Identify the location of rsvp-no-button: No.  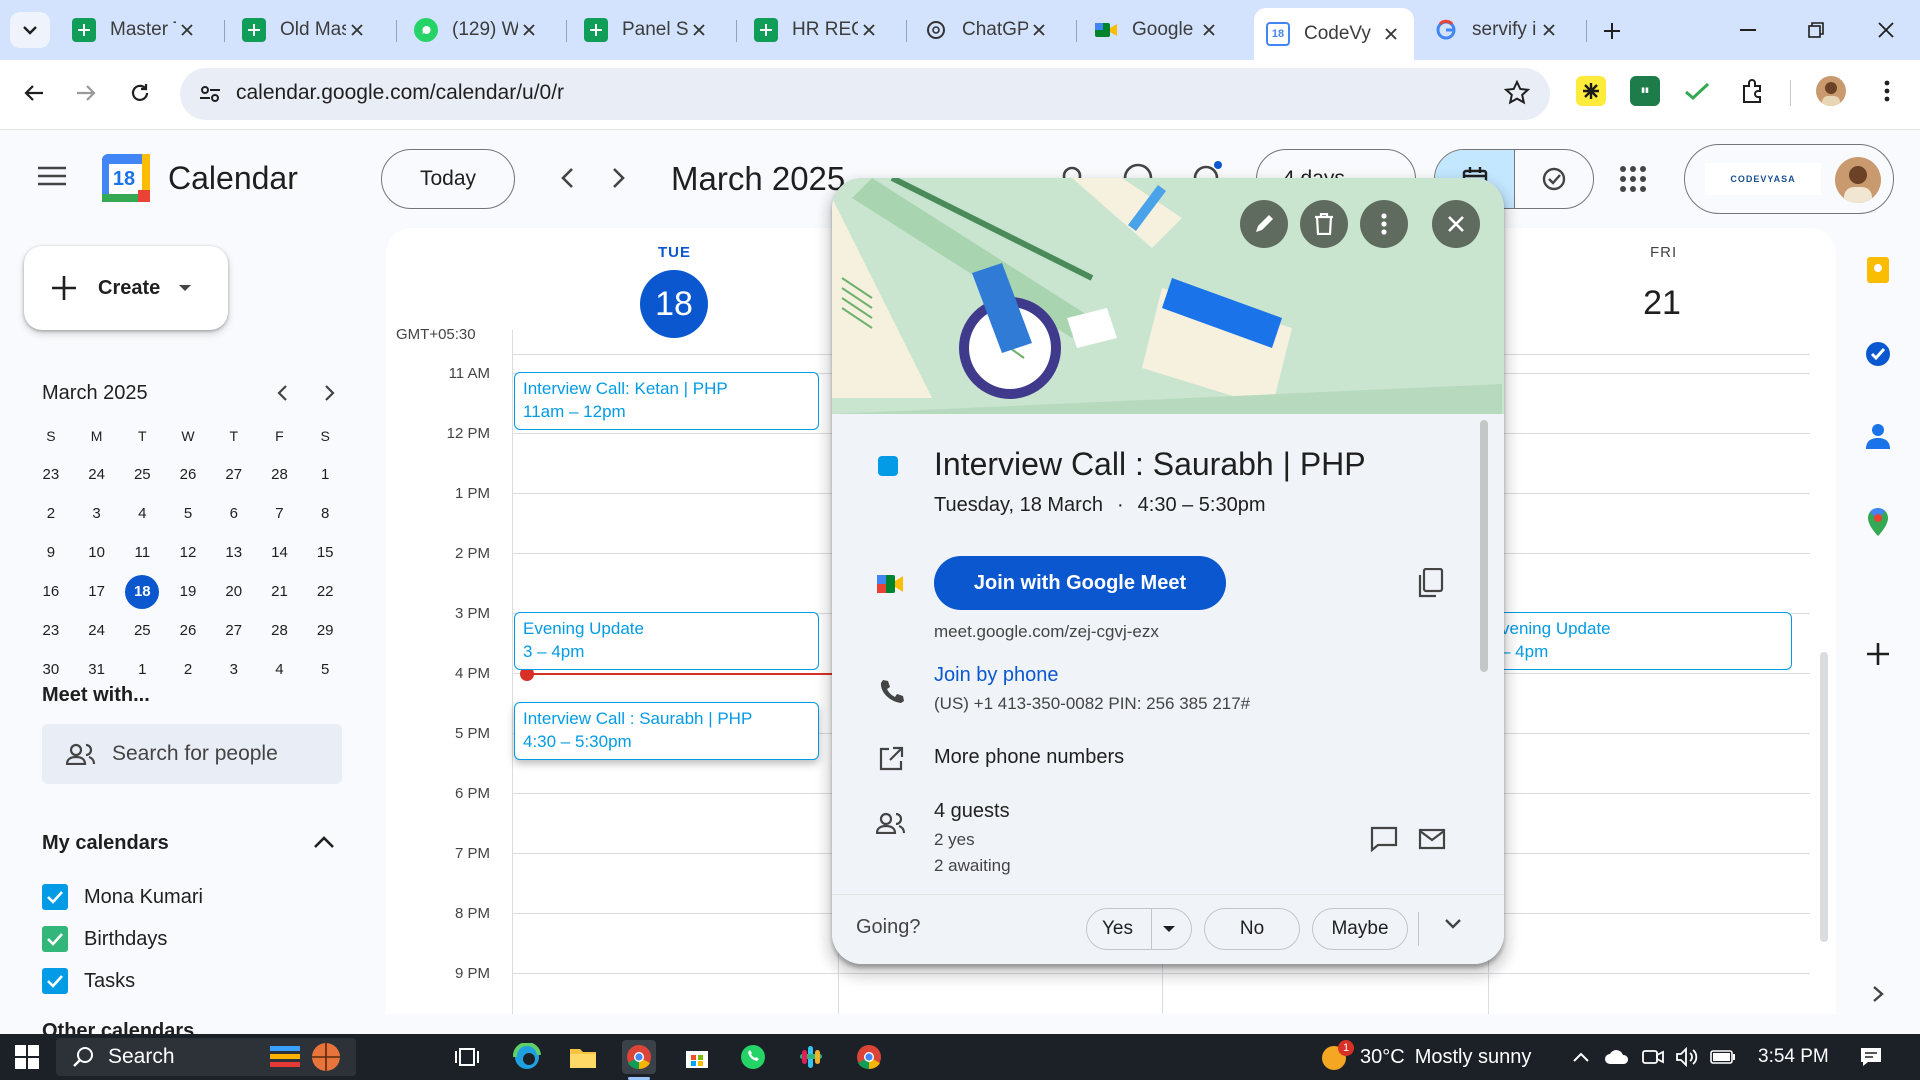
(1252, 929).